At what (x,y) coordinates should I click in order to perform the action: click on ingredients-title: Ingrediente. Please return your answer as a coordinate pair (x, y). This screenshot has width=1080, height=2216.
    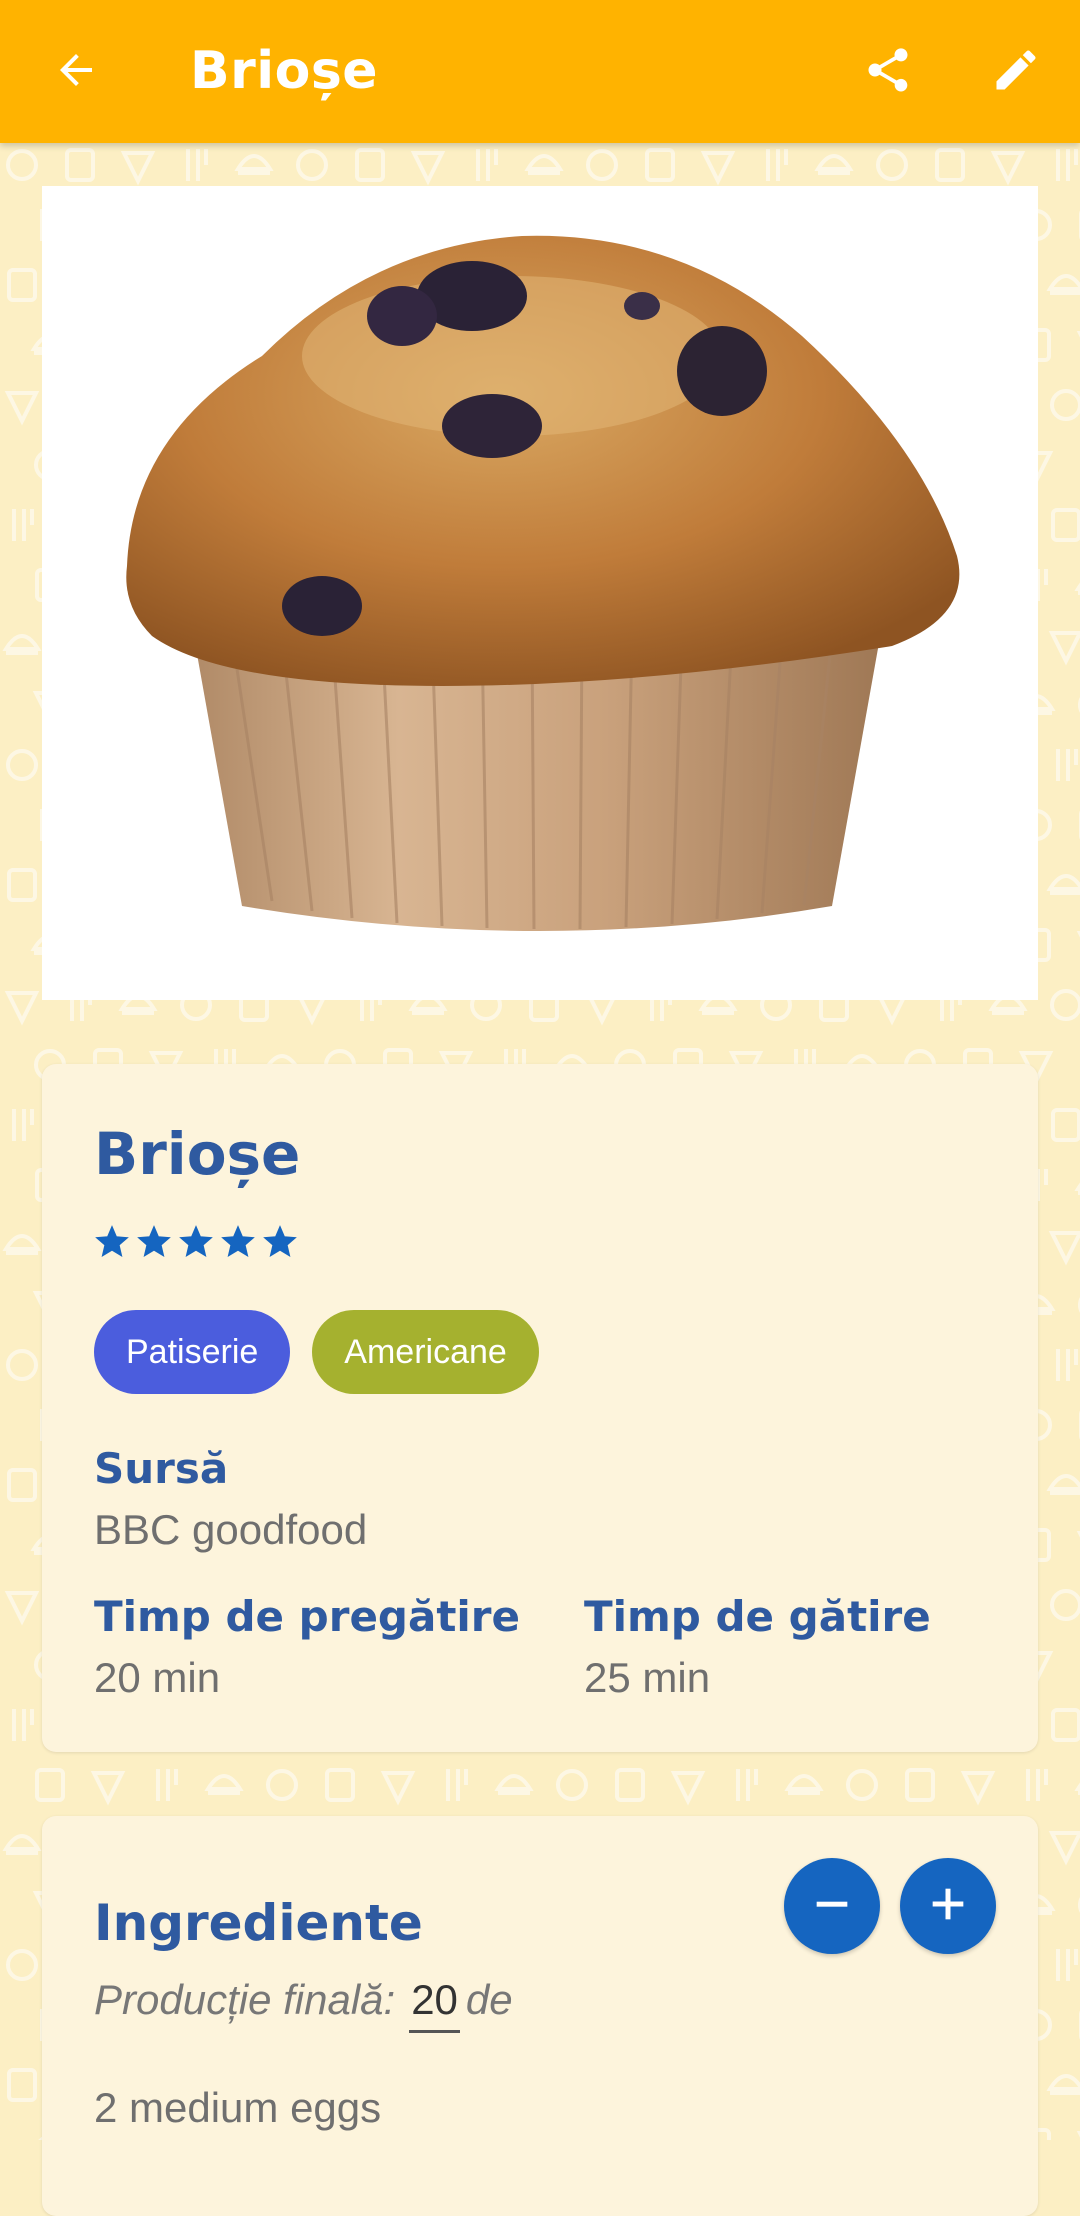
    Looking at the image, I should click on (258, 1923).